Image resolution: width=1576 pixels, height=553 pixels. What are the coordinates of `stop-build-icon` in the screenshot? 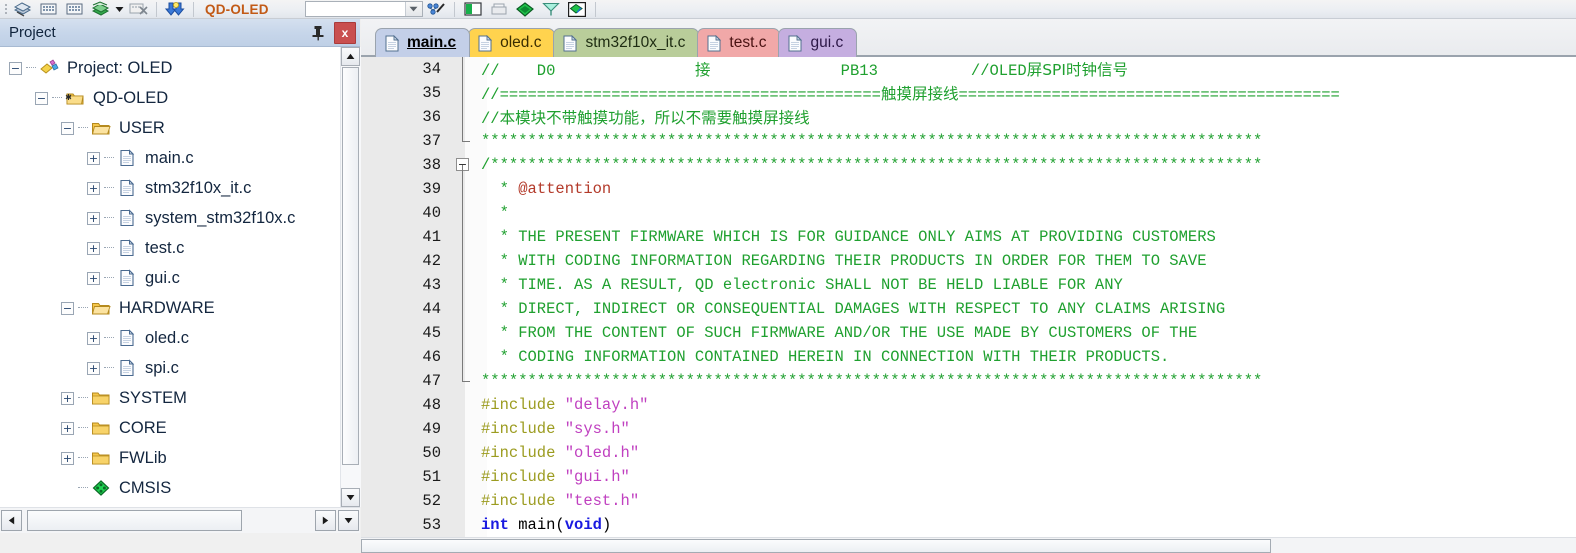 It's located at (138, 9).